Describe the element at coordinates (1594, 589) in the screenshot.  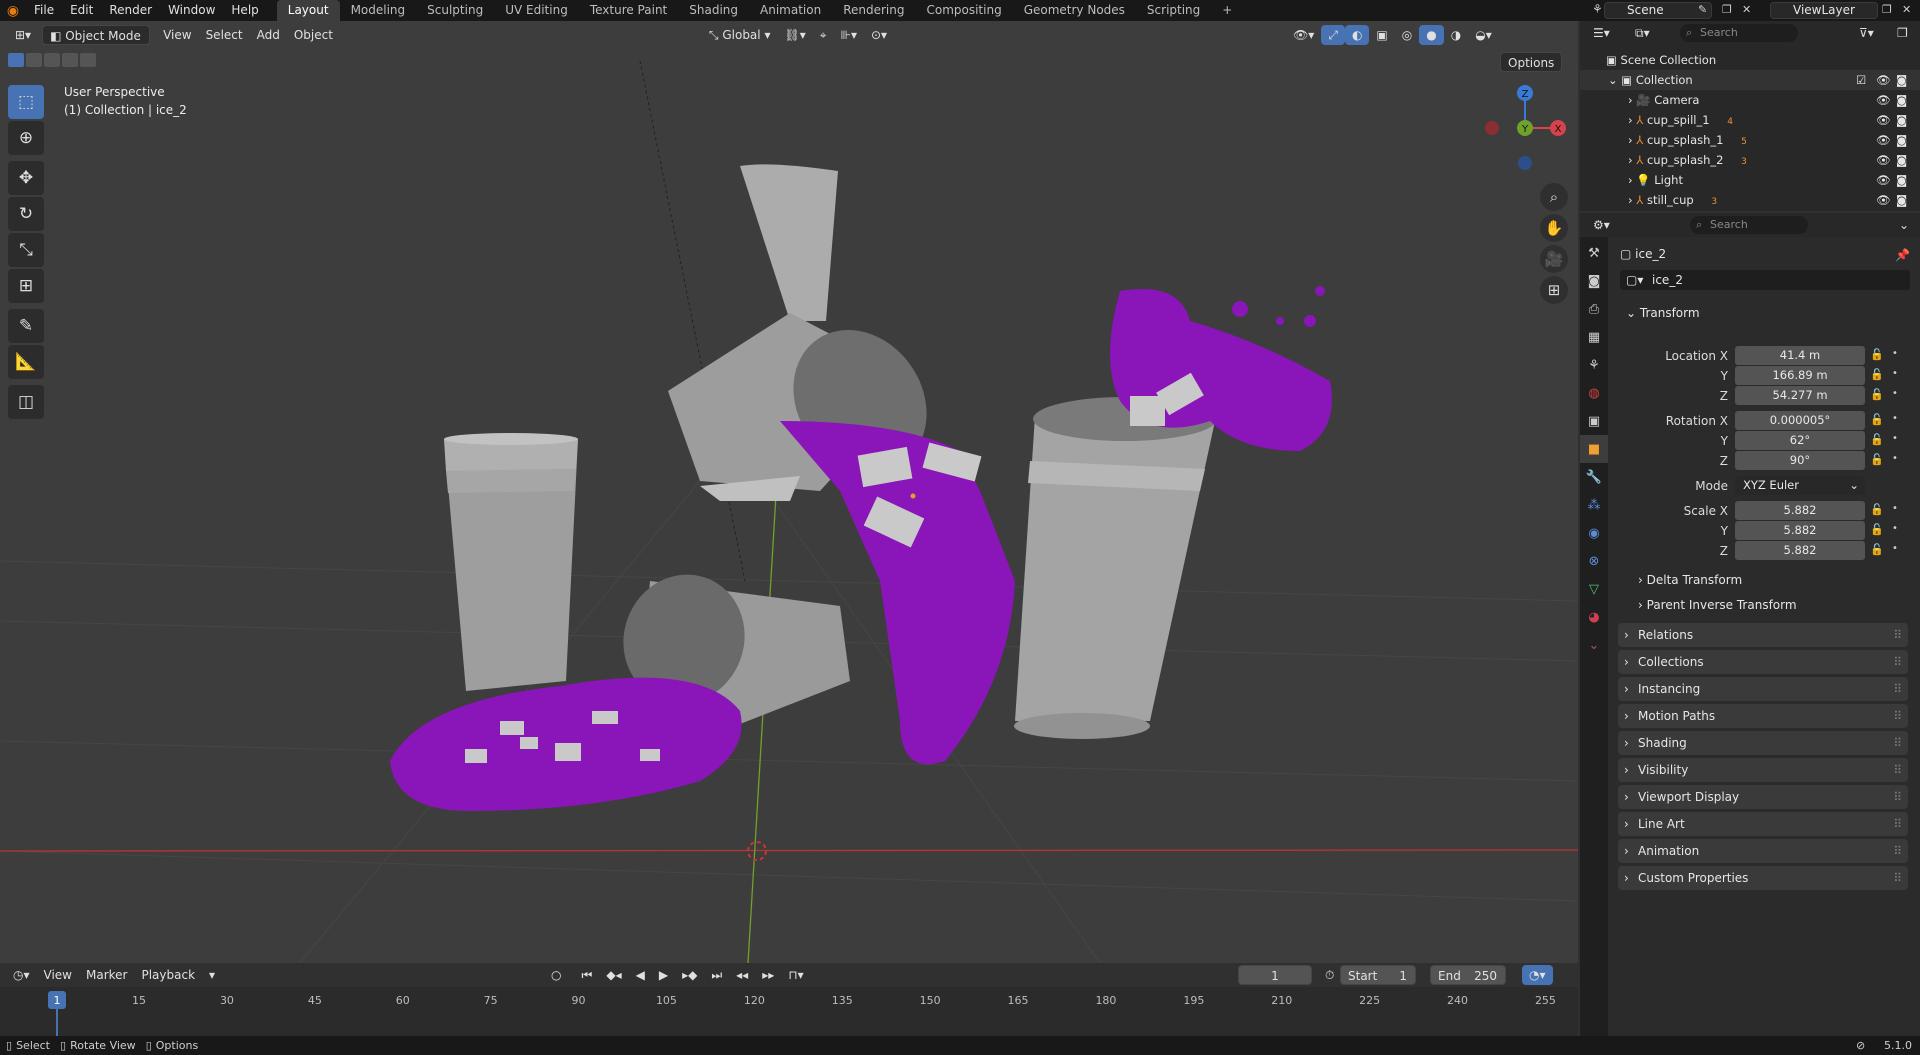
I see `data-tab-icon: ▽` at that location.